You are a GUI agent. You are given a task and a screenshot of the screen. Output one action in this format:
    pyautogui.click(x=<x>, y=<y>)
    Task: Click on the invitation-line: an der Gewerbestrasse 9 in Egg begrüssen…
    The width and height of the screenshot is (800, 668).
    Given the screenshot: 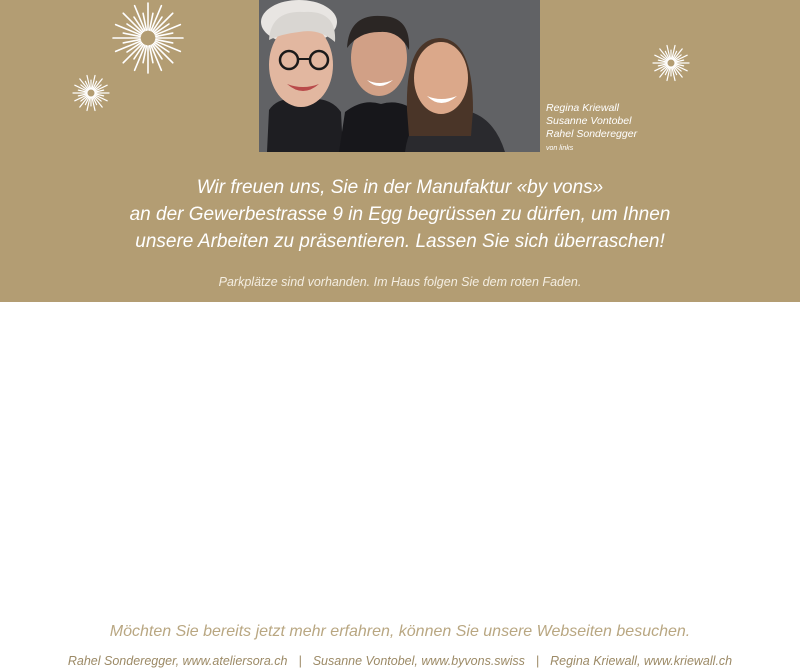 What is the action you would take?
    pyautogui.click(x=400, y=214)
    